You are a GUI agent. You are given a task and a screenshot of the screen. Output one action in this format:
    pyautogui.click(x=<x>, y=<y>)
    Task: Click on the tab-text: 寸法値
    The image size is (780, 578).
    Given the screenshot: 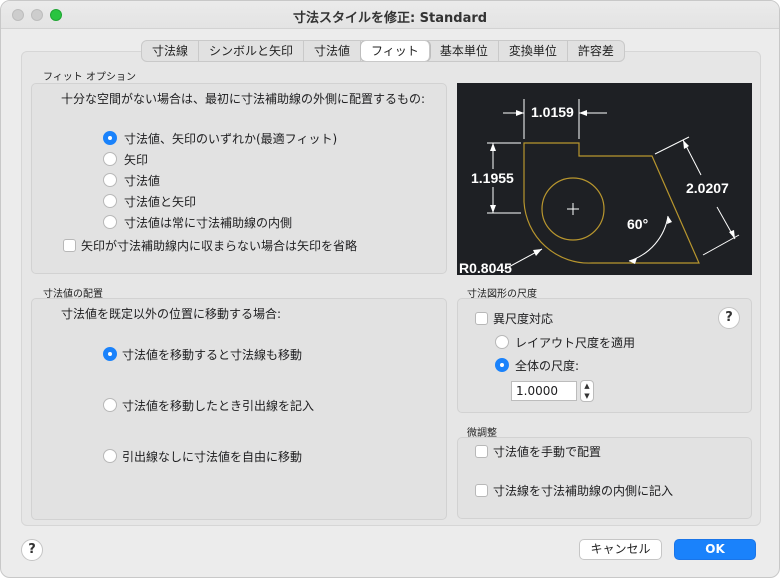 What is the action you would take?
    pyautogui.click(x=333, y=51)
    